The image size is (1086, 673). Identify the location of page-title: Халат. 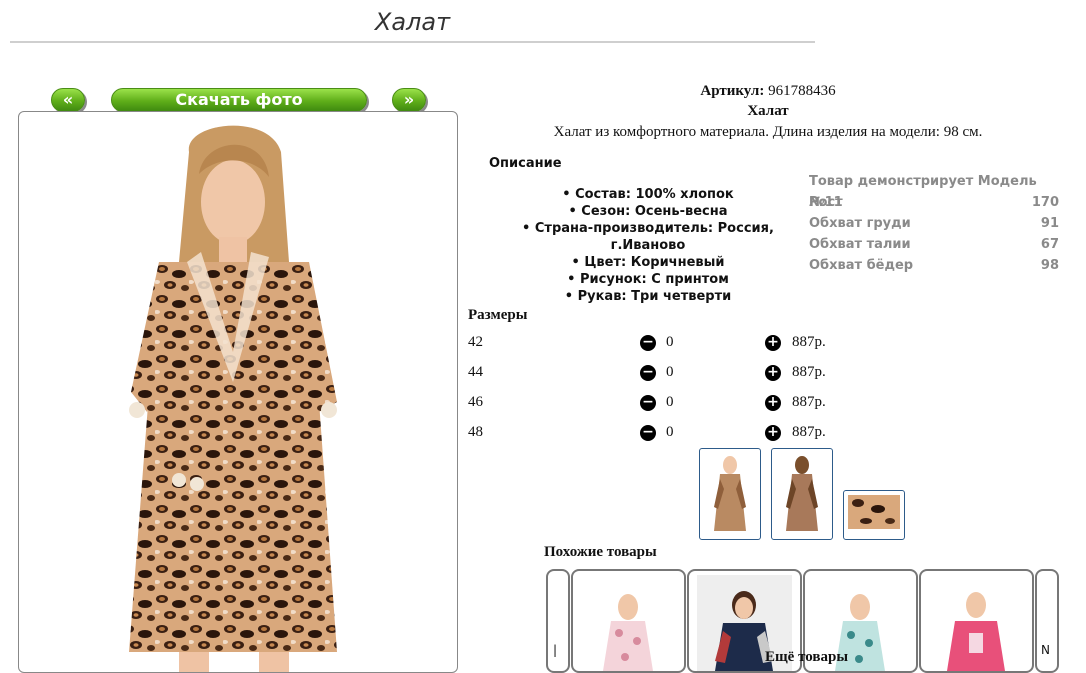
(412, 22).